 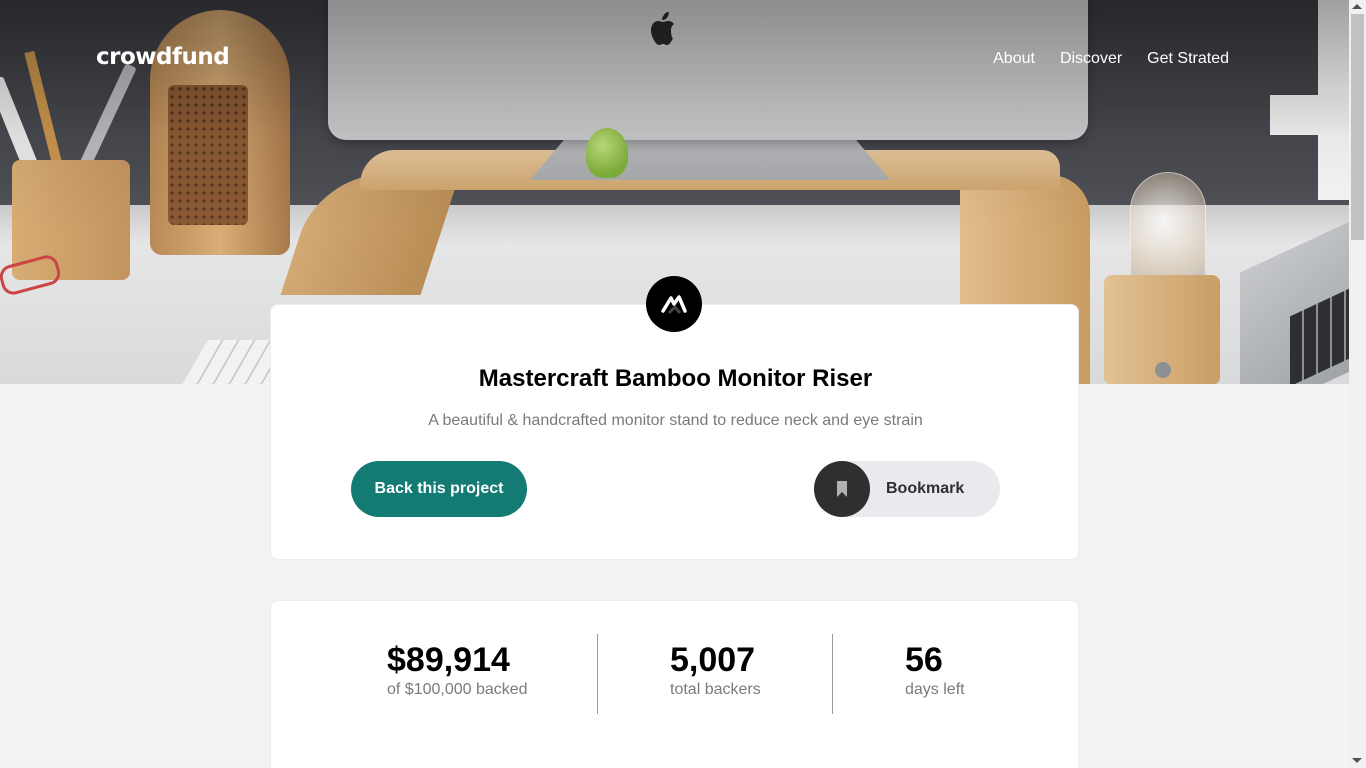 What do you see at coordinates (163, 57) in the screenshot?
I see `brand-logo: crowdfund` at bounding box center [163, 57].